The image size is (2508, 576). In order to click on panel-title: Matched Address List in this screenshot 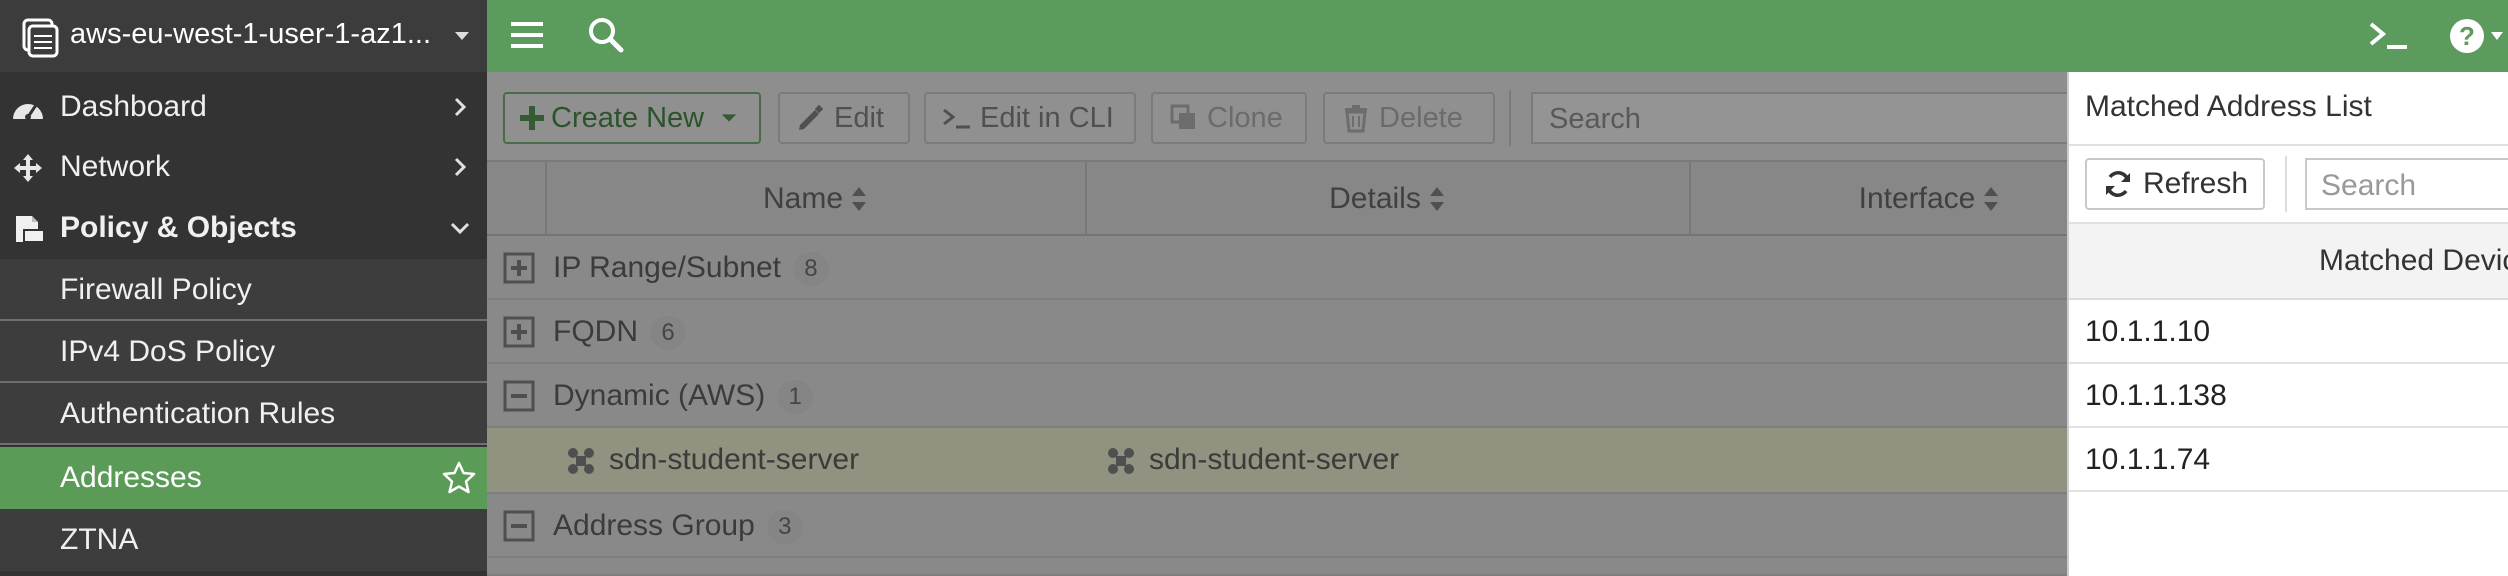, I will do `click(2228, 106)`.